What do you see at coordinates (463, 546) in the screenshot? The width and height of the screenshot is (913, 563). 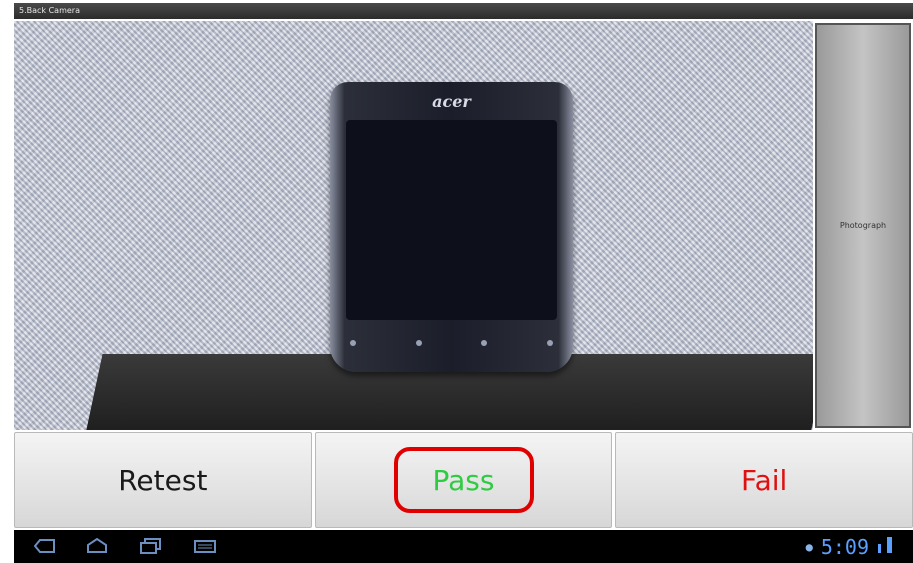 I see `system-nav-bar: ● 5:09` at bounding box center [463, 546].